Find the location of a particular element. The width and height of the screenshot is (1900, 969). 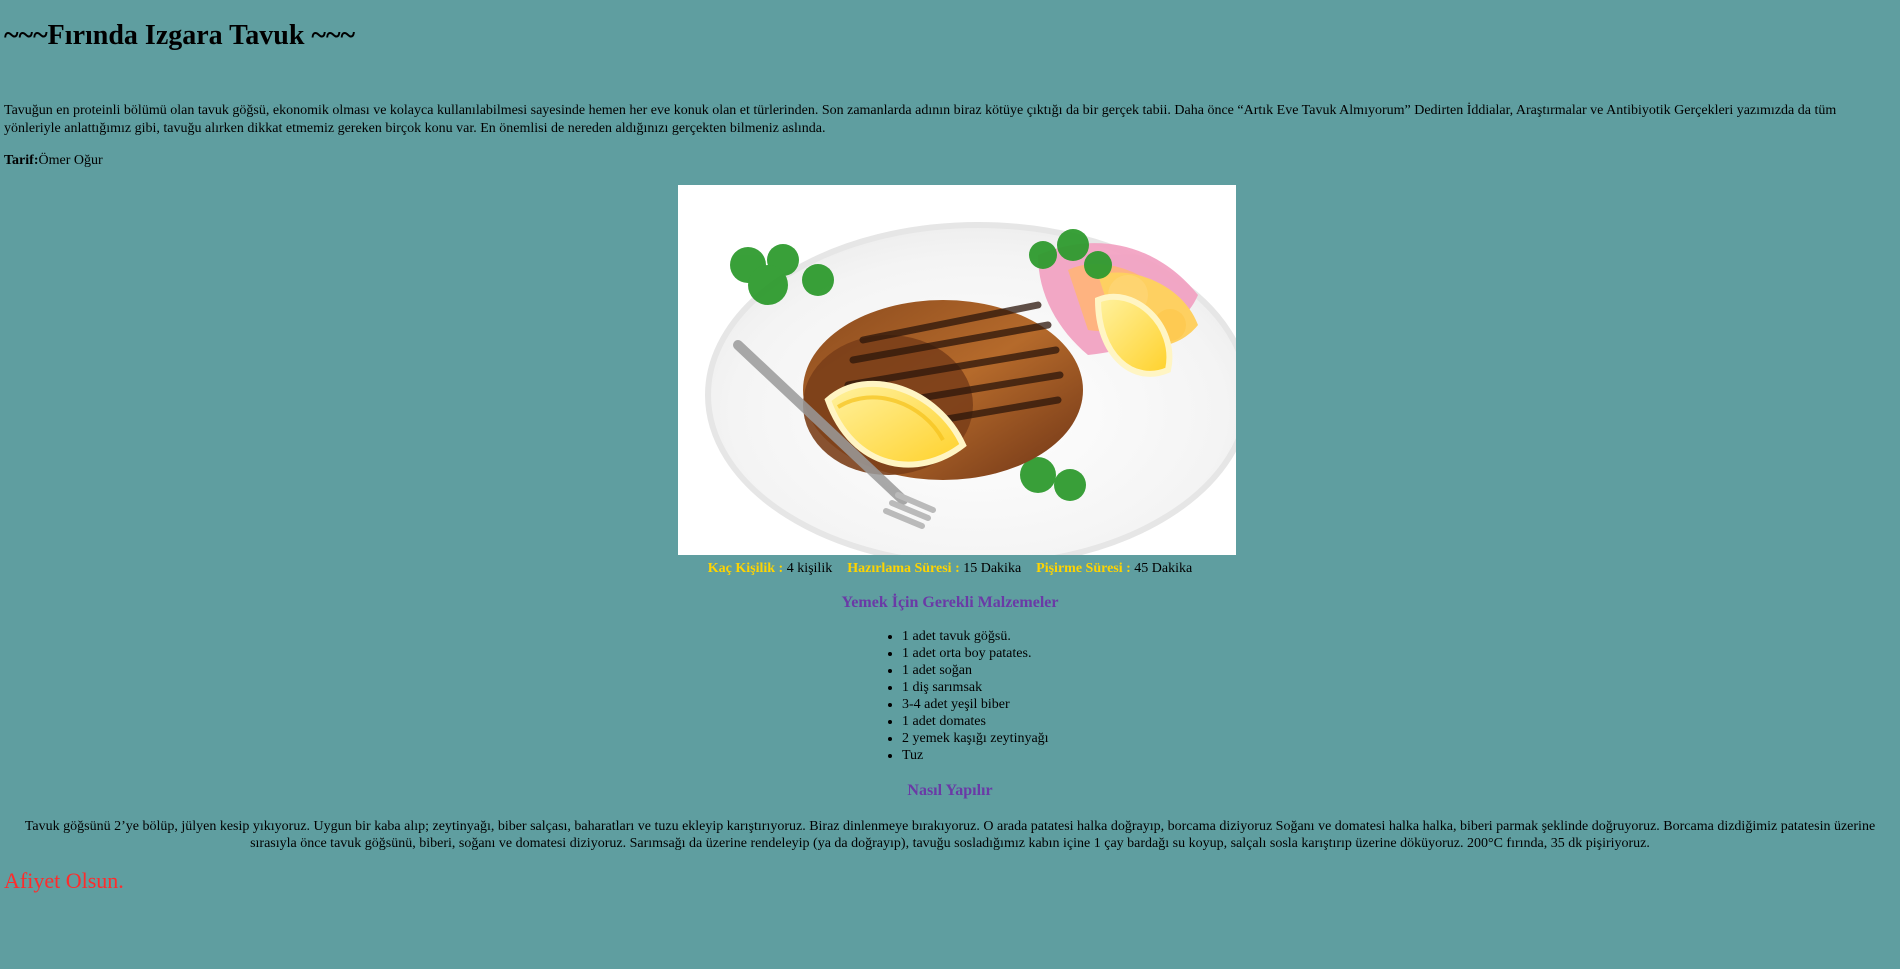

ingredient-item: 1 adet tavuk göğsü. is located at coordinates (975, 636).